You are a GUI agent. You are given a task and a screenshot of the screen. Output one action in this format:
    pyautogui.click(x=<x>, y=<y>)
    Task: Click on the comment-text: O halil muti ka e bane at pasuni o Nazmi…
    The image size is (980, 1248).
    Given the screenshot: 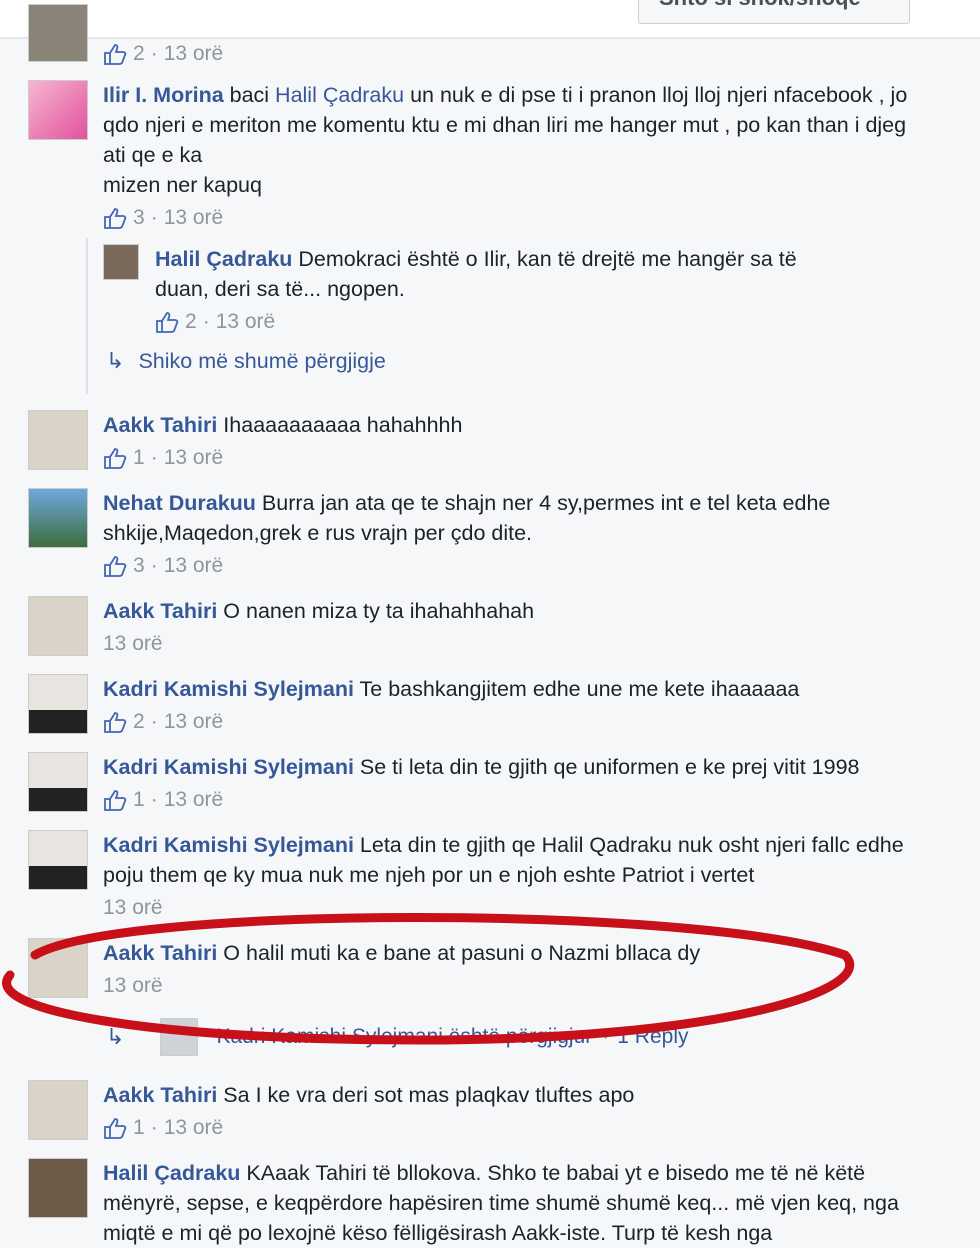 What is the action you would take?
    pyautogui.click(x=459, y=953)
    